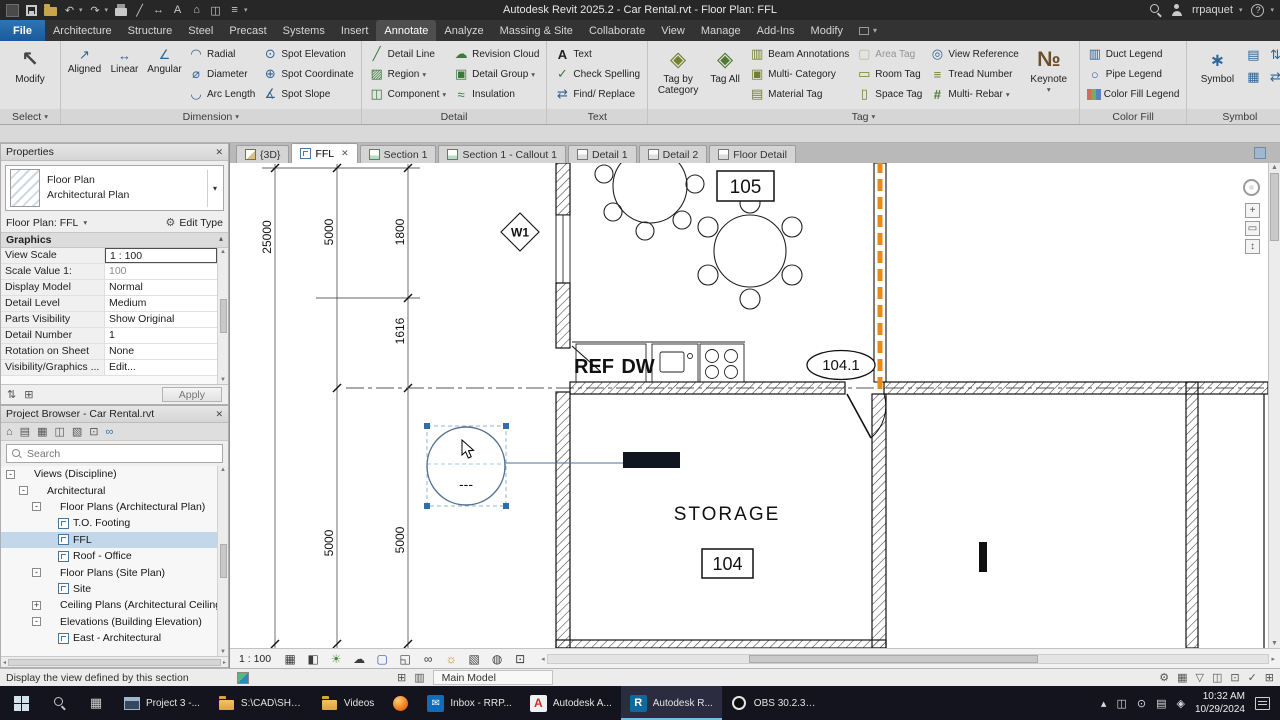 The height and width of the screenshot is (720, 1280). What do you see at coordinates (324, 153) in the screenshot?
I see `view-tab: FFL ✕` at bounding box center [324, 153].